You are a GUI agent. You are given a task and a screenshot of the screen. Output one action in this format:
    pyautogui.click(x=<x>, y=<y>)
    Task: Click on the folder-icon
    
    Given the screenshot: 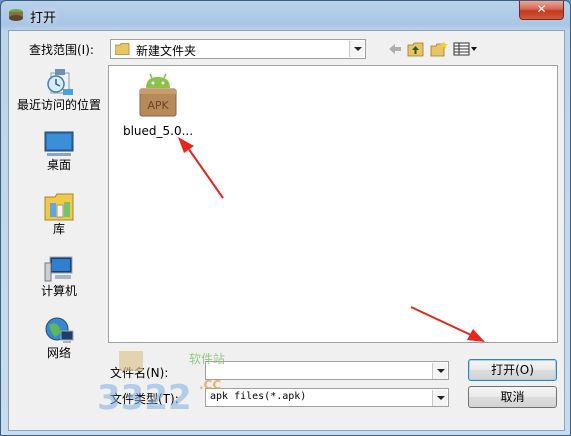 What is the action you would take?
    pyautogui.click(x=122, y=49)
    